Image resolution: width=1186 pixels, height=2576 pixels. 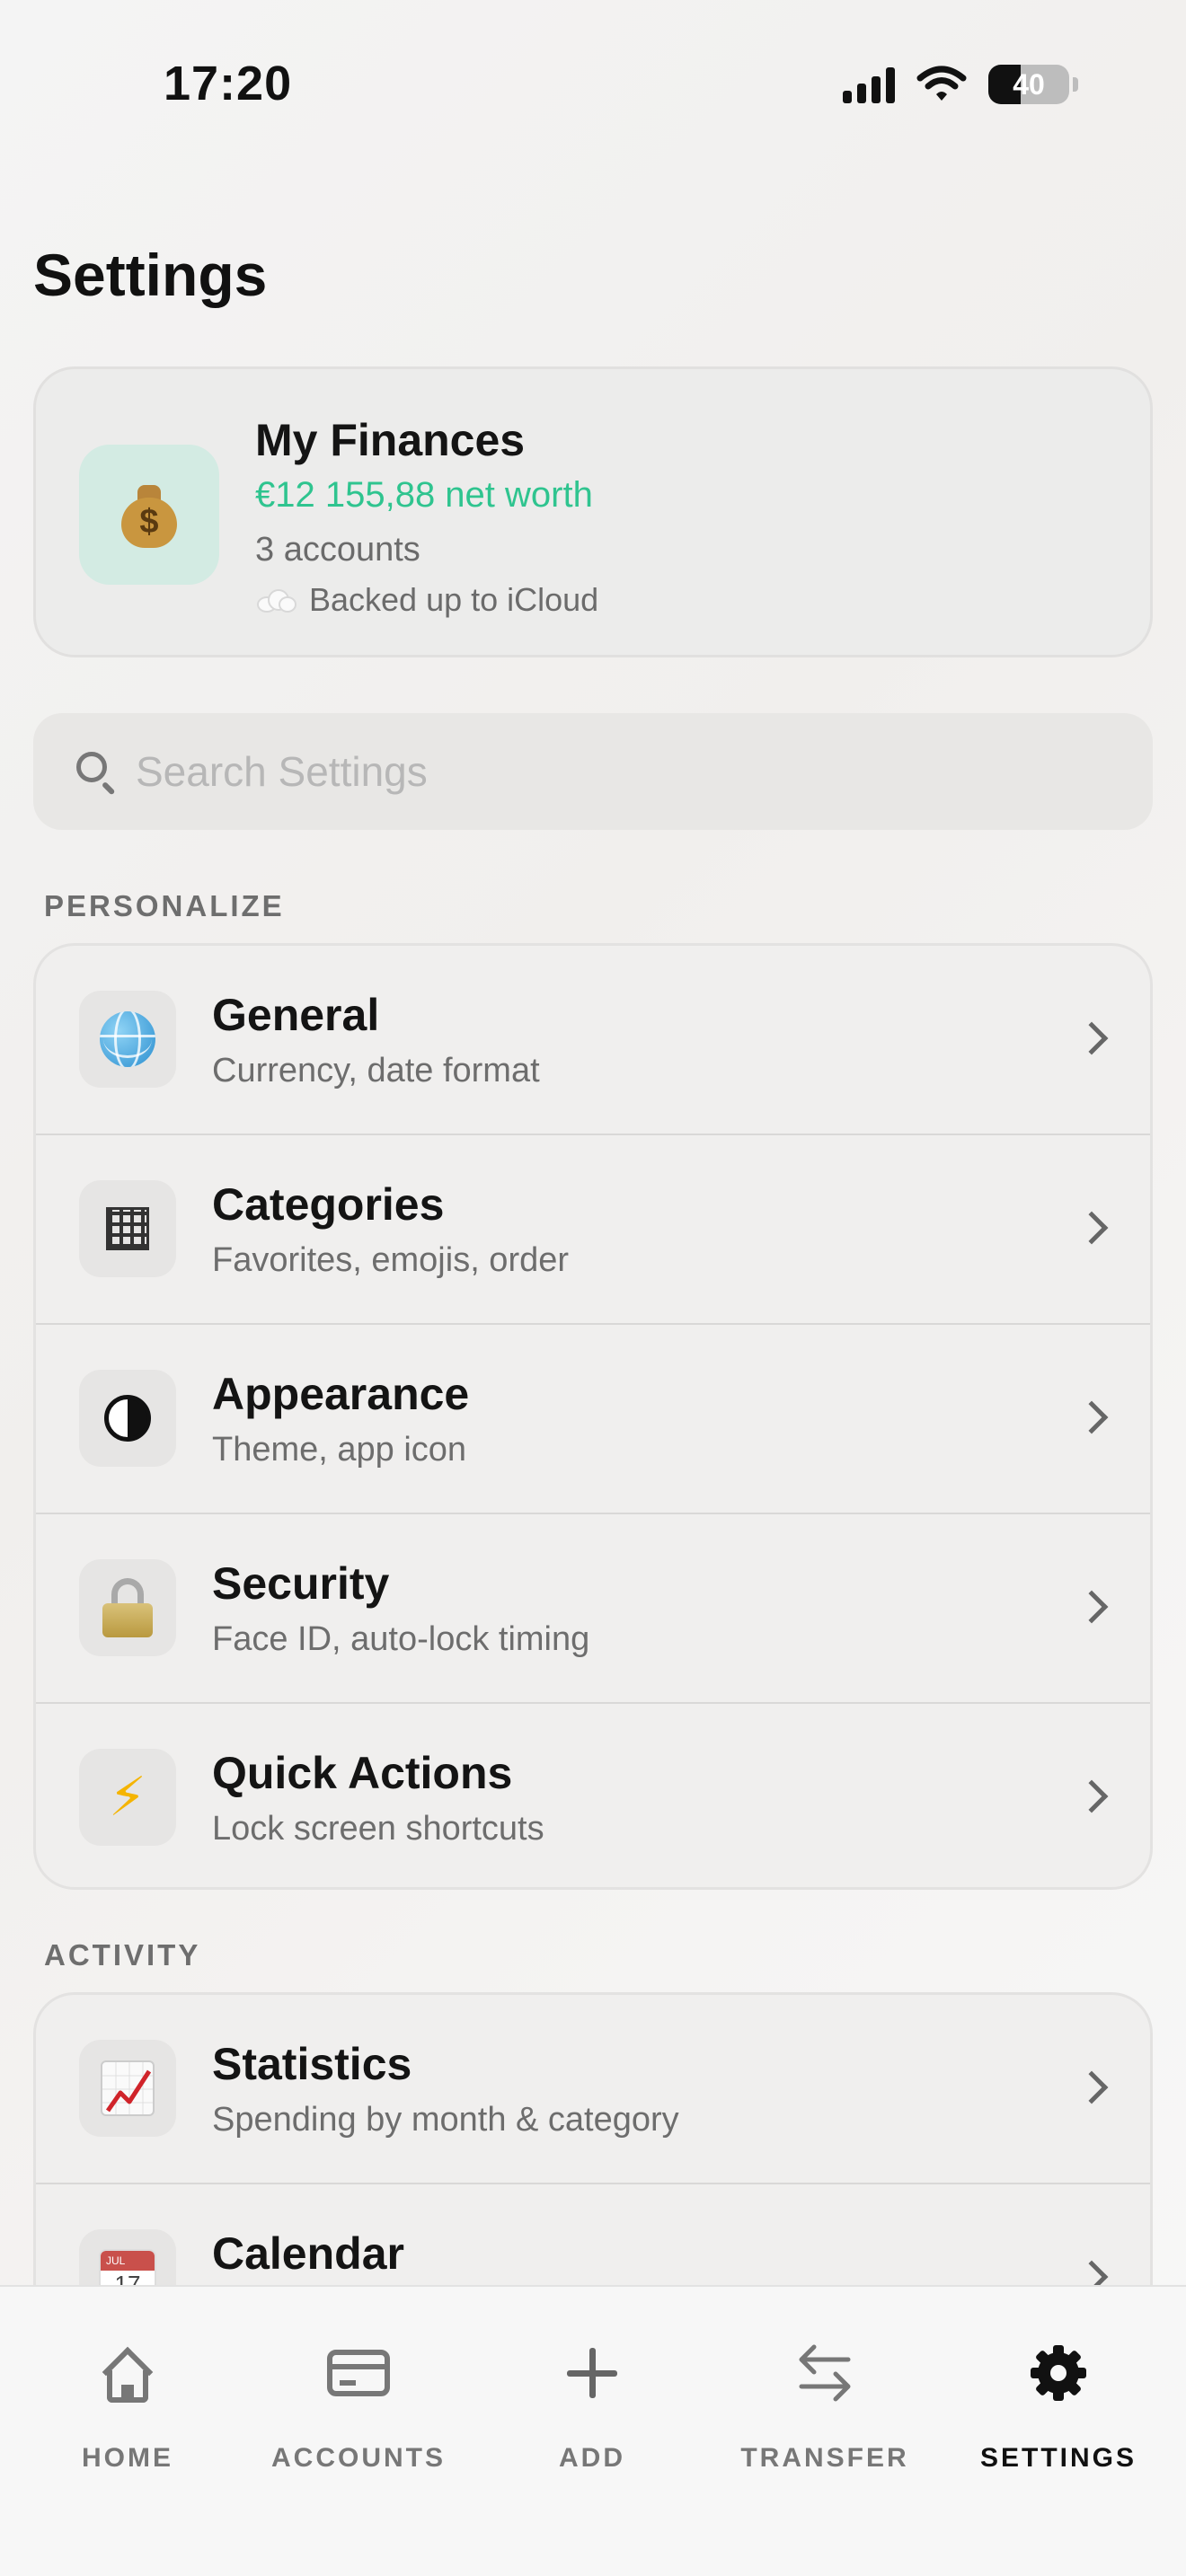 I want to click on settings-row-title: General, so click(x=296, y=1015).